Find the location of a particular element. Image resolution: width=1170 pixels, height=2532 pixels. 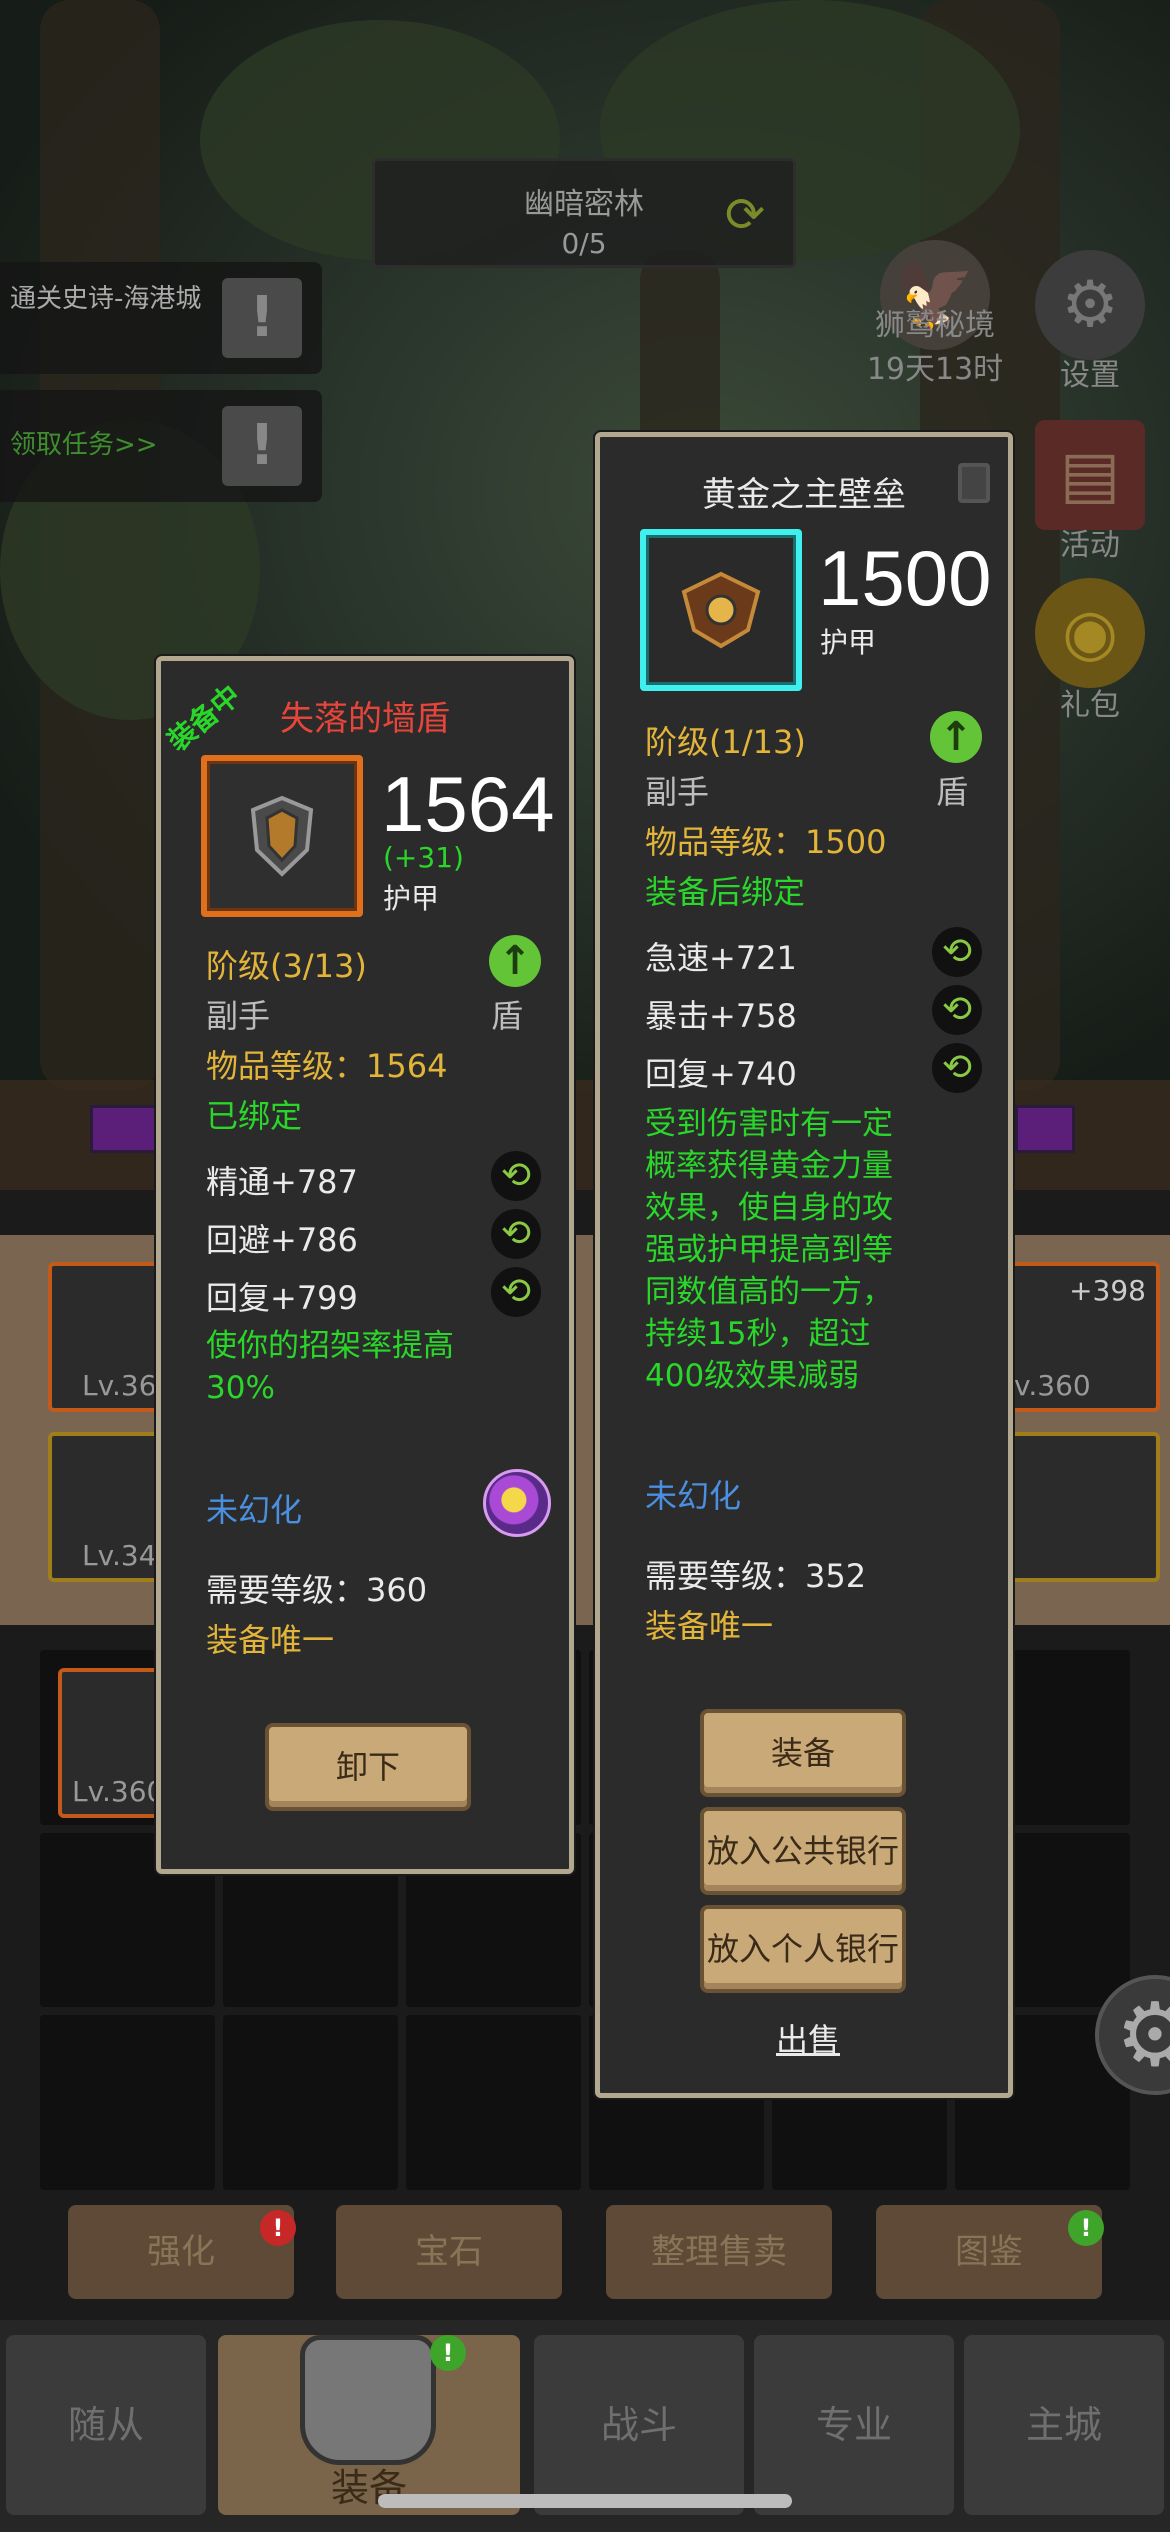

quest-item: 通关史诗-海港城 ! is located at coordinates (161, 318).